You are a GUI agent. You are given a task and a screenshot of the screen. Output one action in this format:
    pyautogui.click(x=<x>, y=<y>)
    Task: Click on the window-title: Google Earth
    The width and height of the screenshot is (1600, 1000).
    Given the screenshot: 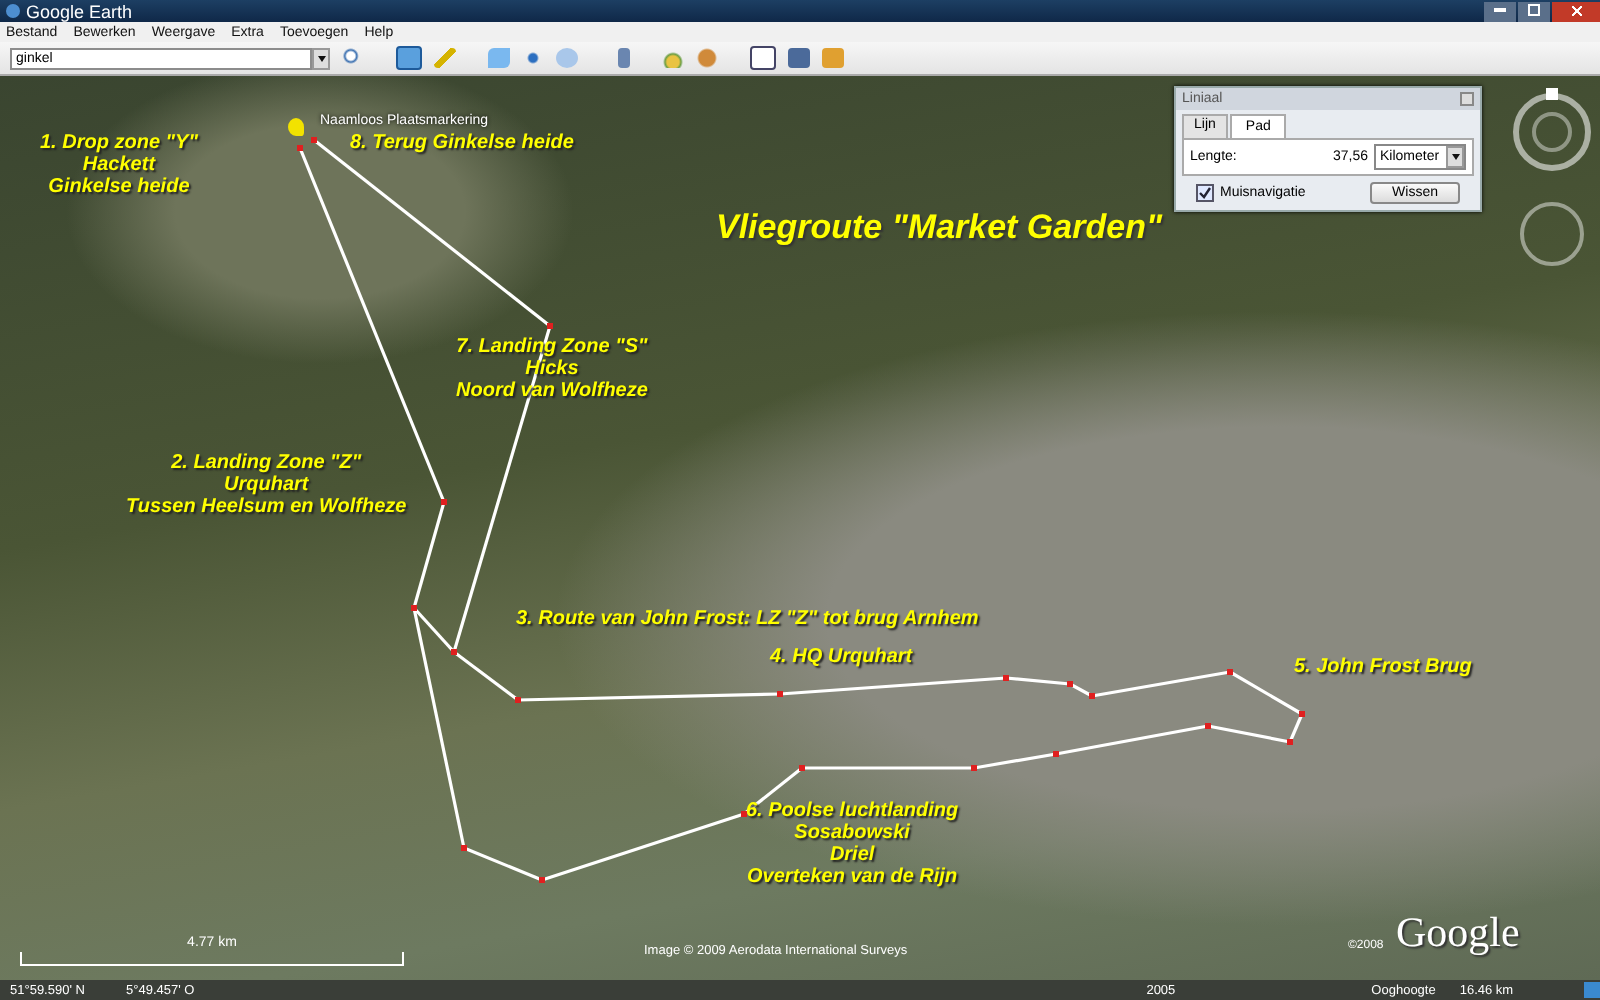 What is the action you would take?
    pyautogui.click(x=79, y=11)
    